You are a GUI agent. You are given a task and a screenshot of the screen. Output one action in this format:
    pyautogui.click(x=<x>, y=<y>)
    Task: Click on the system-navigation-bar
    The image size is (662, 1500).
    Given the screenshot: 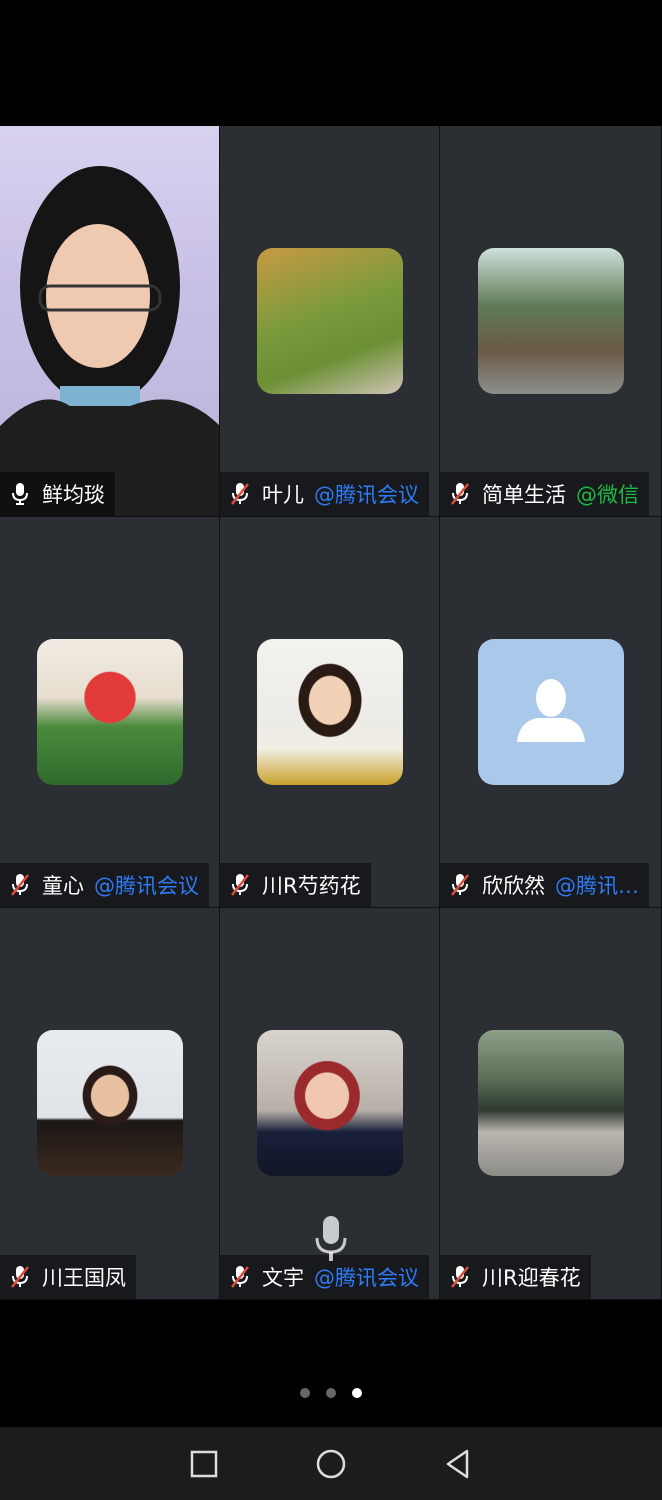 What is the action you would take?
    pyautogui.click(x=331, y=1463)
    